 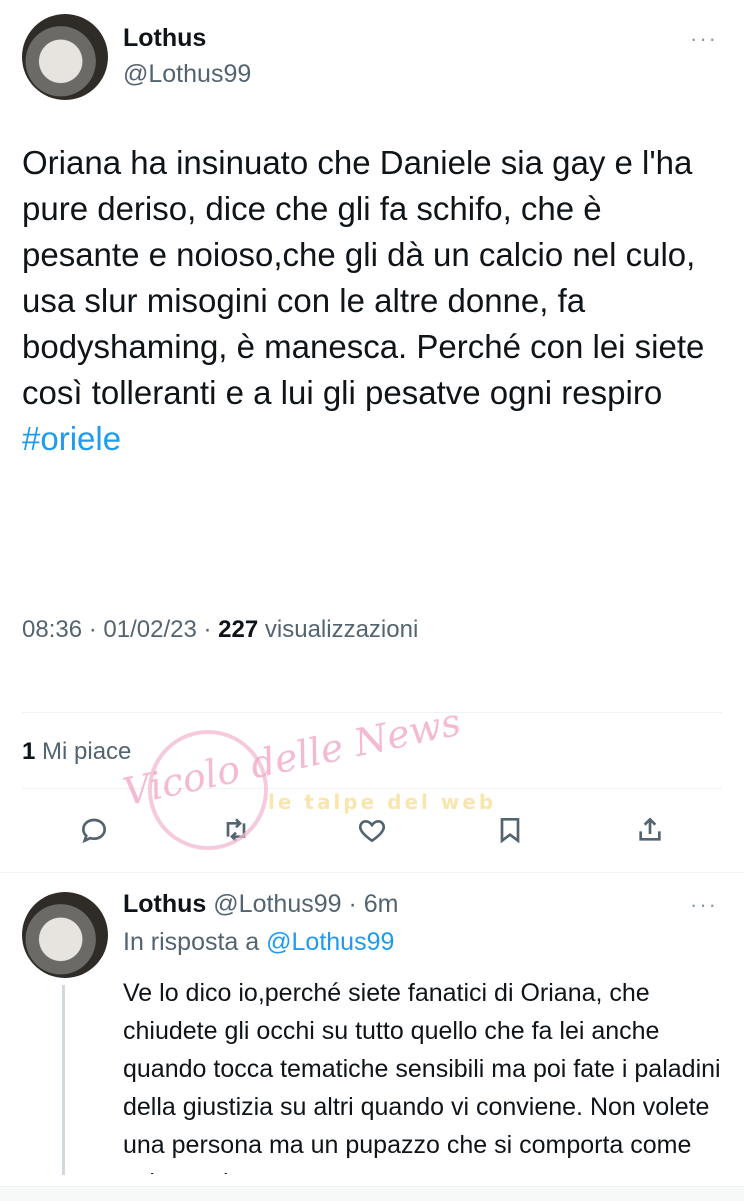 What do you see at coordinates (65, 935) in the screenshot?
I see `reply-avatar` at bounding box center [65, 935].